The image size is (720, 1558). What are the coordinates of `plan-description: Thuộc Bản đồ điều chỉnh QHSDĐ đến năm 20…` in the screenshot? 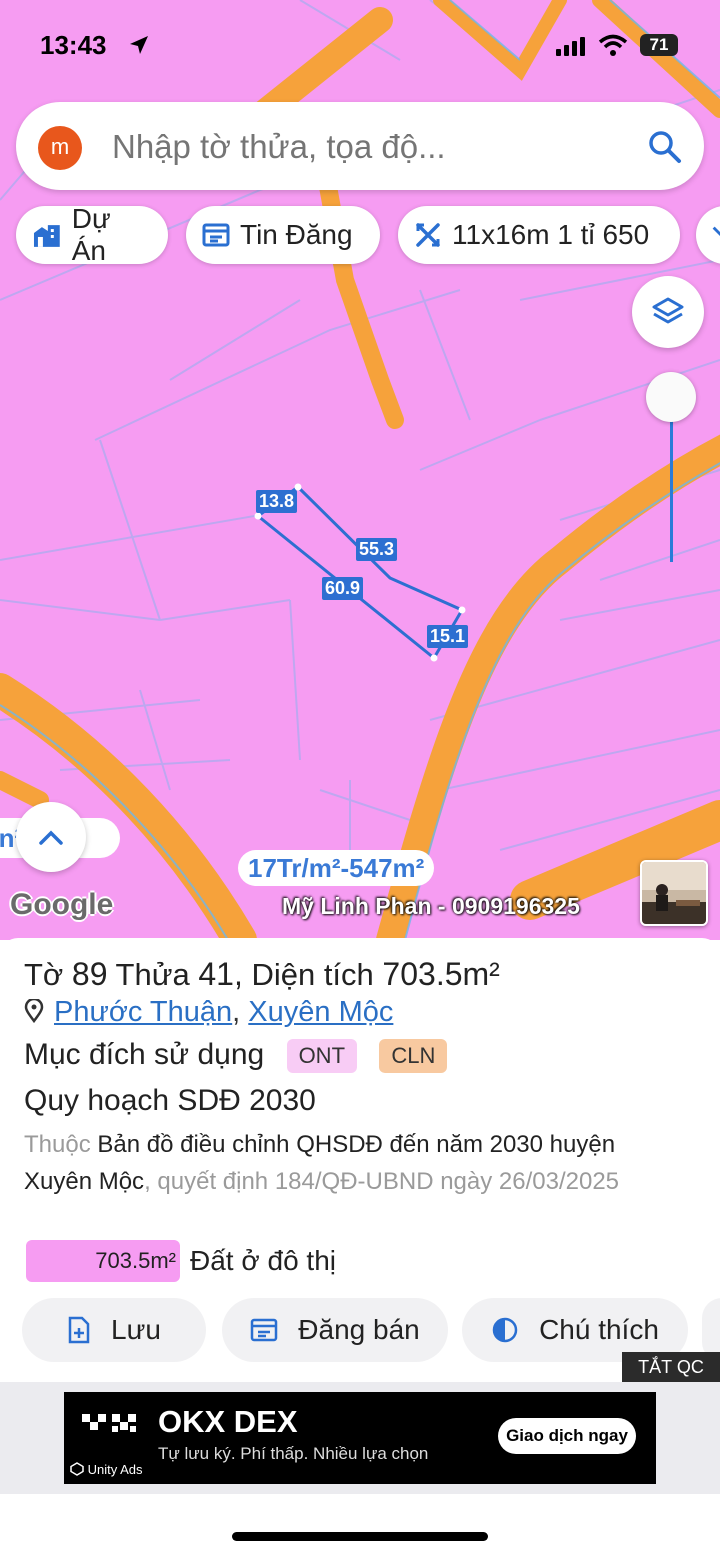 It's located at (354, 1163).